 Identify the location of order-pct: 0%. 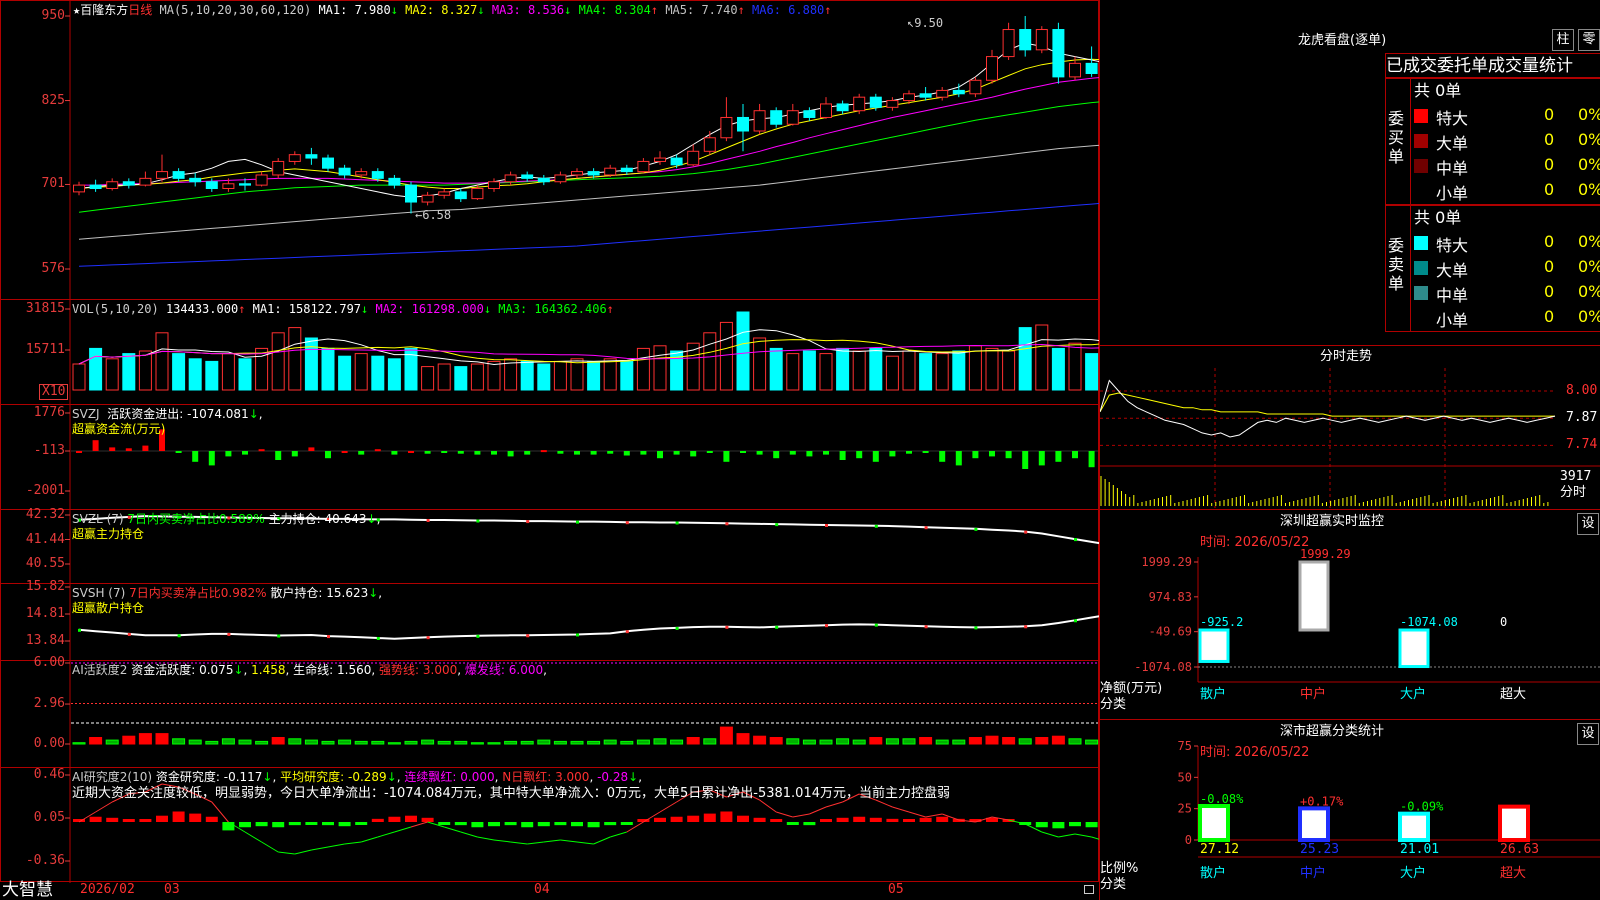
(1589, 291).